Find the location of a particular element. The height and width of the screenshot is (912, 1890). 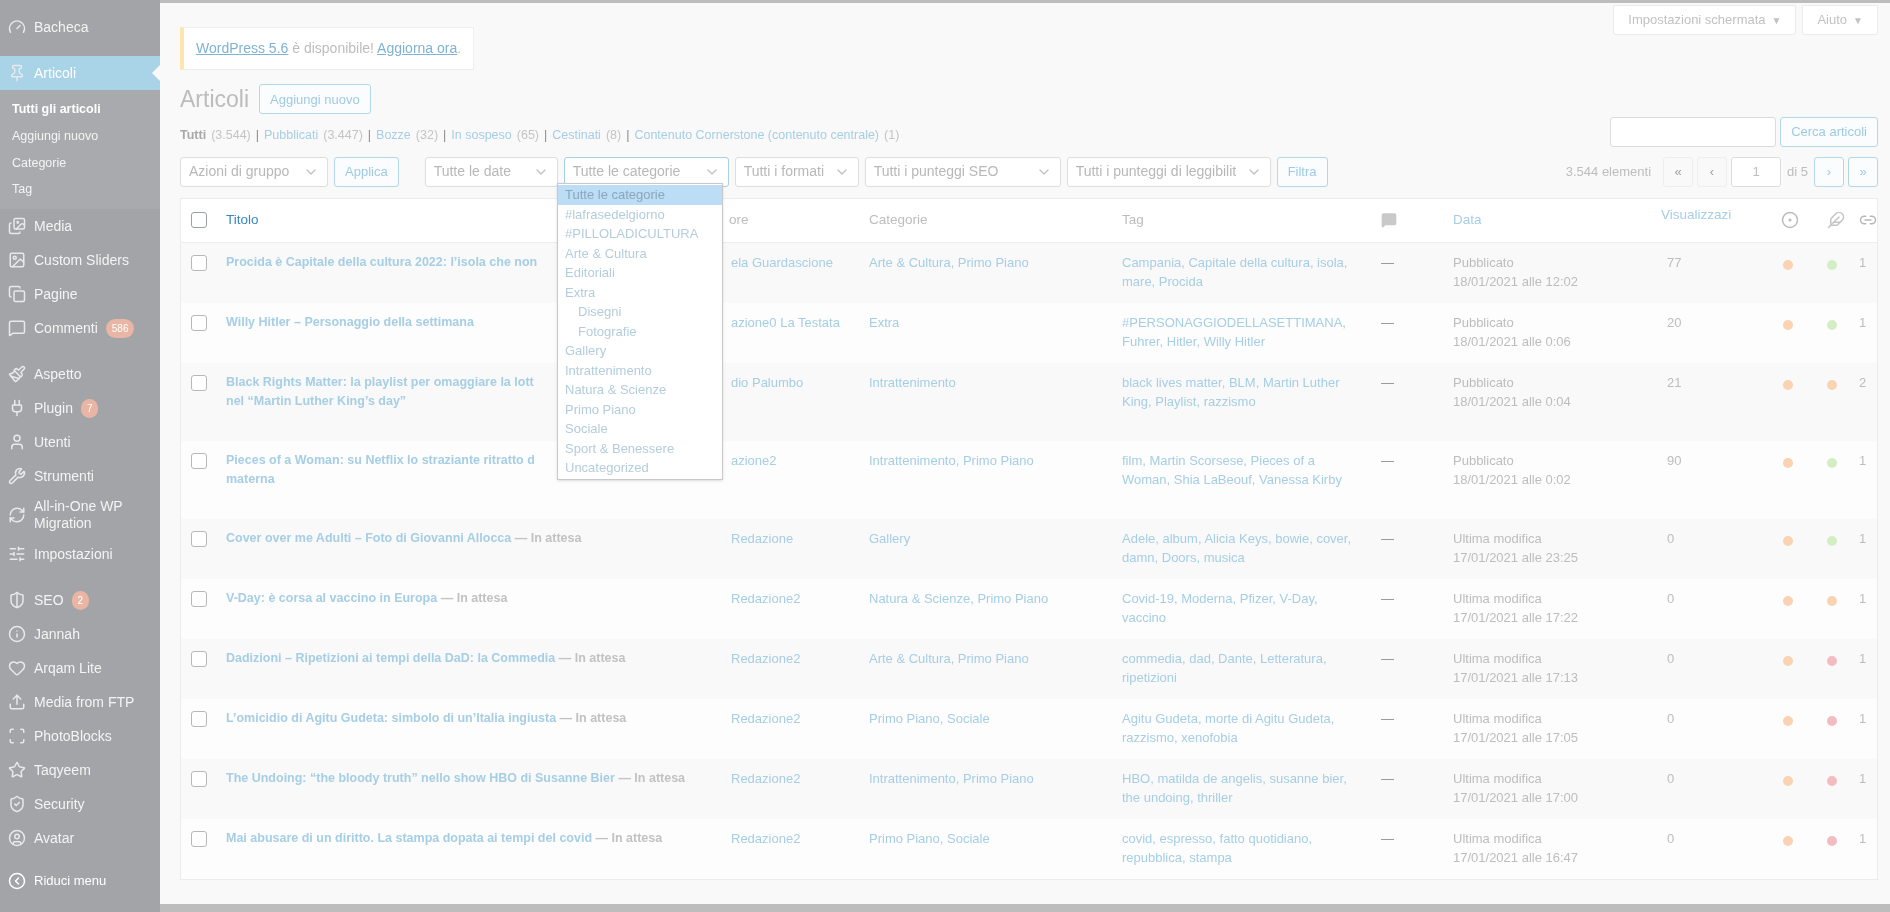

search-button: Cerca articoli is located at coordinates (1829, 131).